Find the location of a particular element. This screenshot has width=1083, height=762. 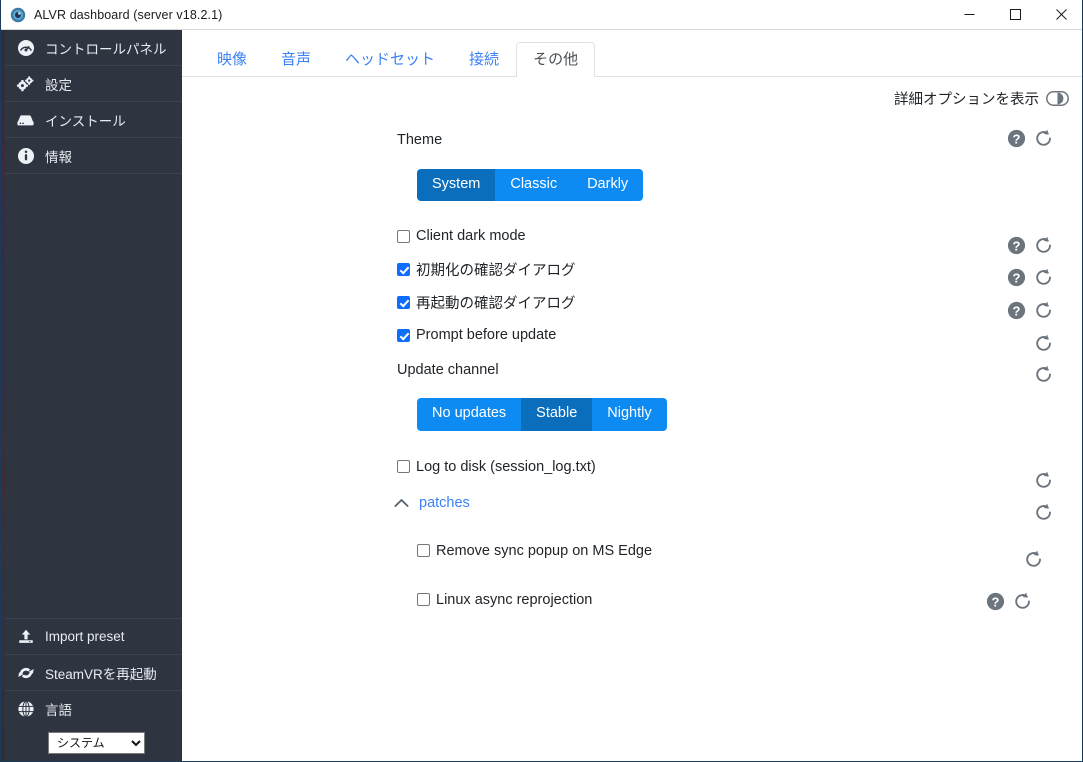

theme-option-darkly: Darkly is located at coordinates (608, 185).